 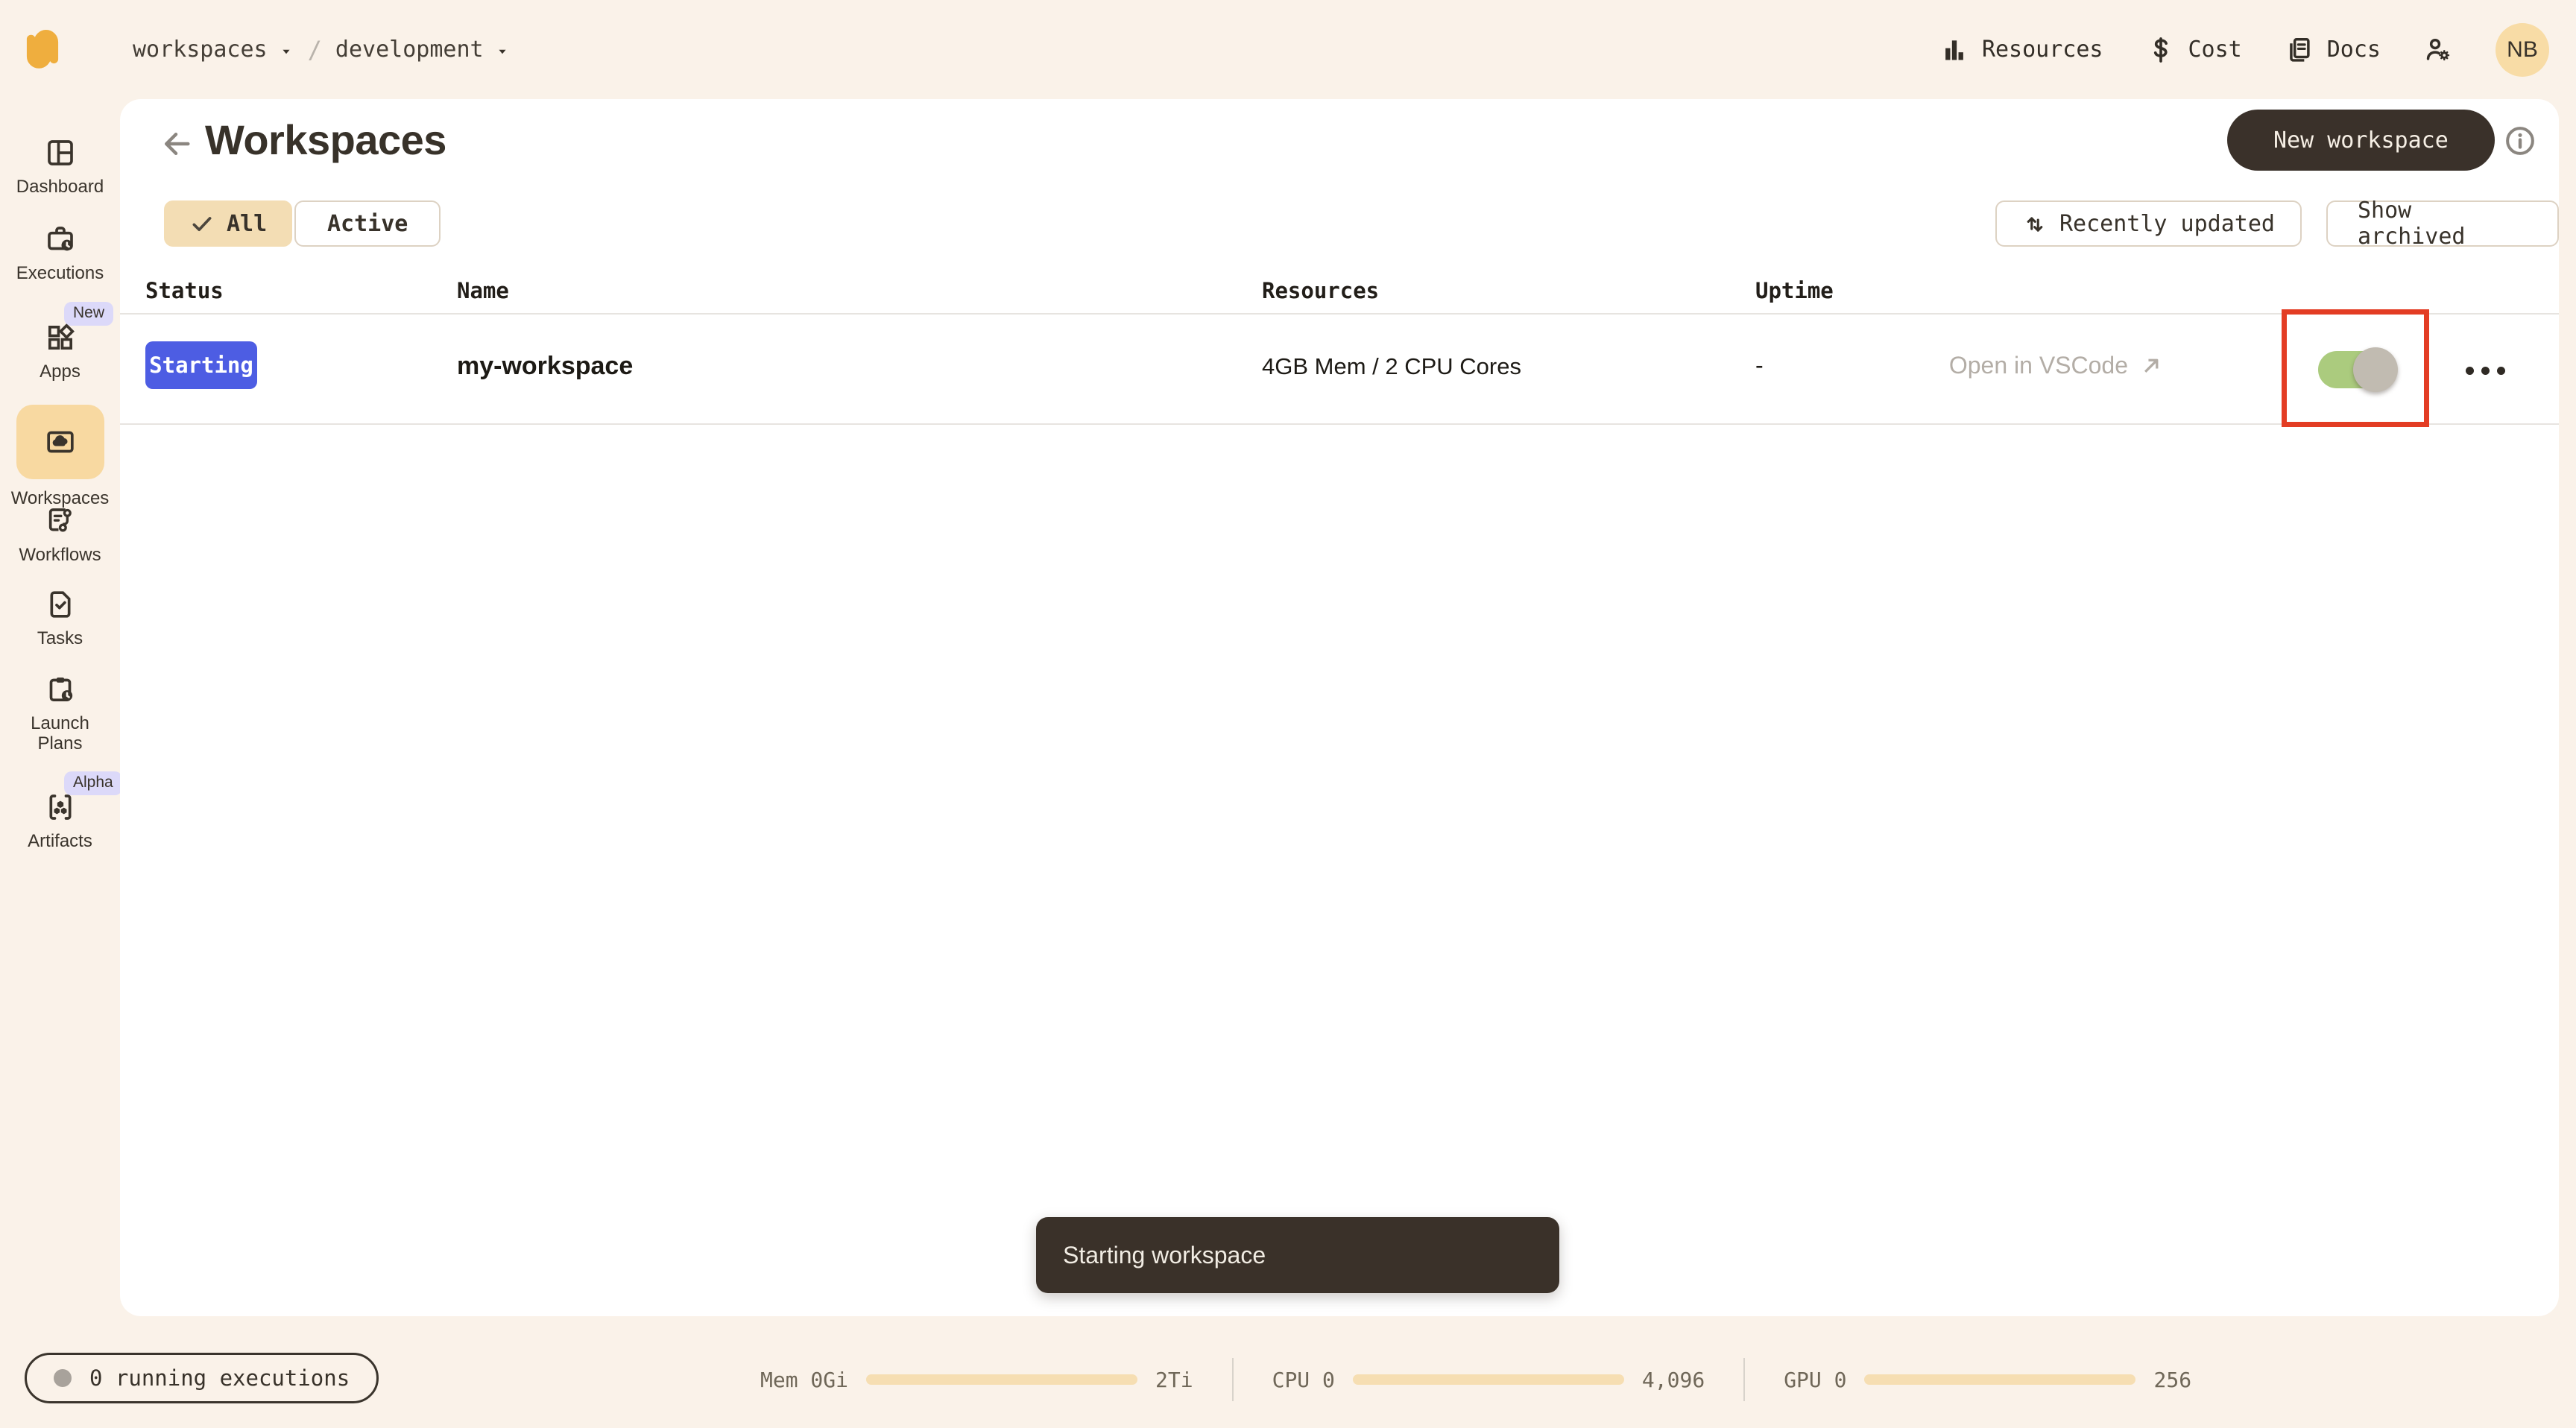 I want to click on mem-meter: Mem 0Gi 2Ti, so click(x=976, y=1380).